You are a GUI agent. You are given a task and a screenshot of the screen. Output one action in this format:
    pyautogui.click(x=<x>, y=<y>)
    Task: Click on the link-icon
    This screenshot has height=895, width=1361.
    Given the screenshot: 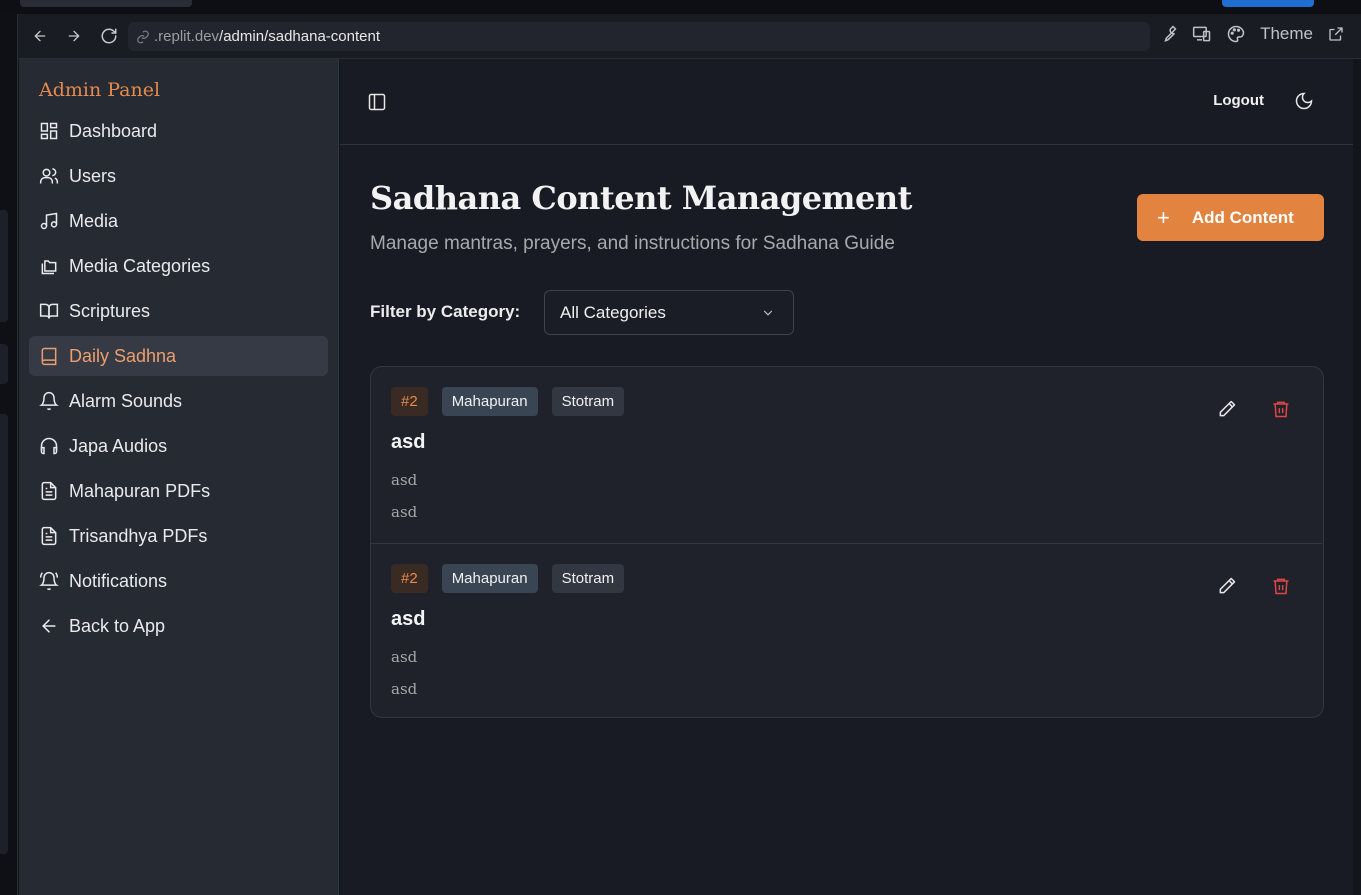 What is the action you would take?
    pyautogui.click(x=143, y=36)
    